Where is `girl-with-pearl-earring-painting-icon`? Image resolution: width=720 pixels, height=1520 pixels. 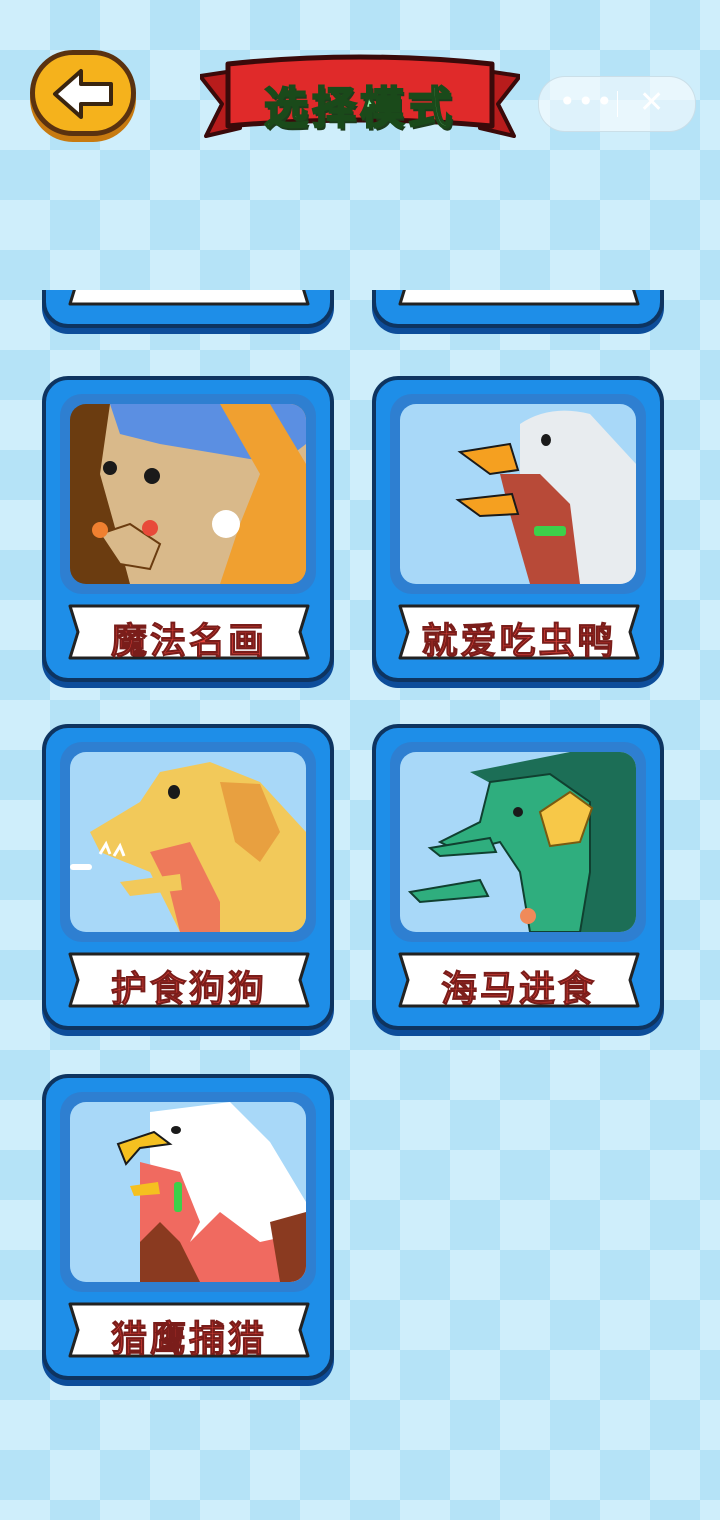 girl-with-pearl-earring-painting-icon is located at coordinates (188, 494).